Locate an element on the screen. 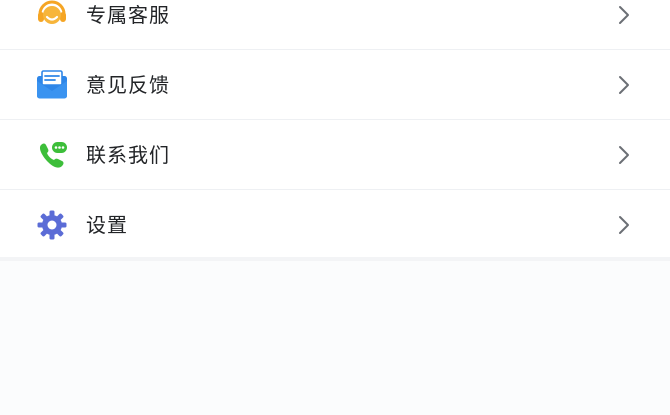  menu-item-label: 意见反馈 is located at coordinates (128, 85).